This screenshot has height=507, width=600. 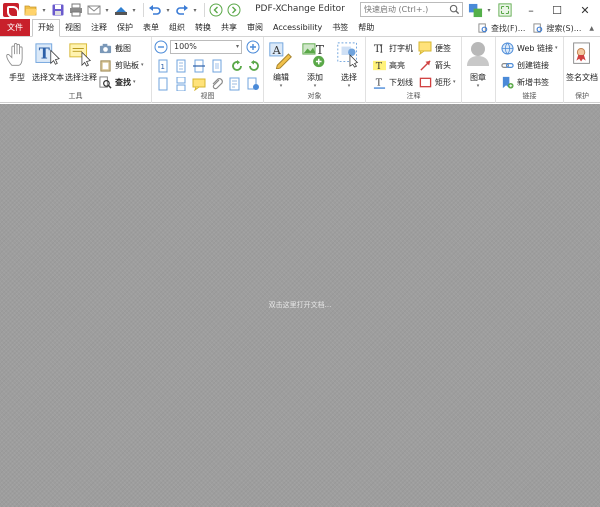 I want to click on sign-document-button: 签名文档, so click(x=582, y=61).